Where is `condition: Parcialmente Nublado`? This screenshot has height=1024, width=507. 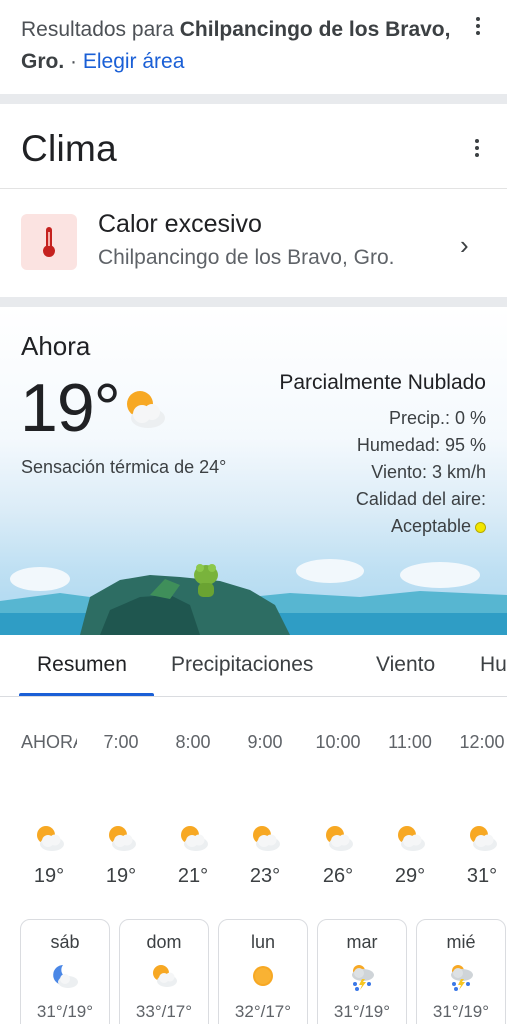 condition: Parcialmente Nublado is located at coordinates (382, 382).